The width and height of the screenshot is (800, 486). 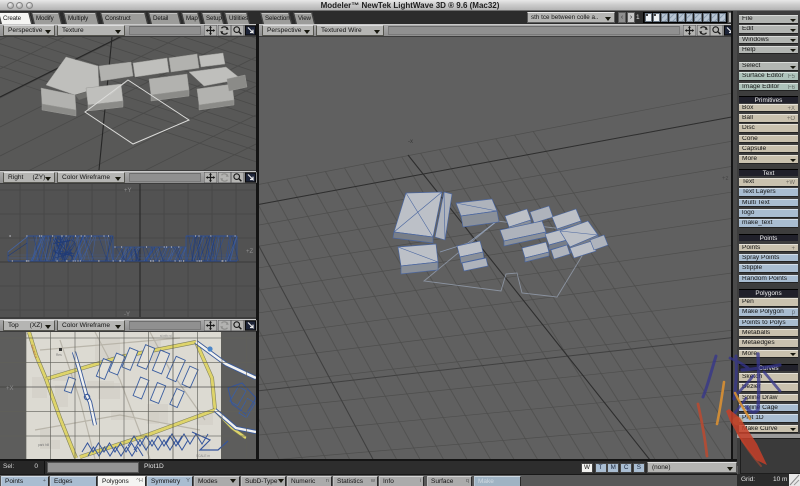 I want to click on svg-text: st nth rd, so click(x=166, y=336).